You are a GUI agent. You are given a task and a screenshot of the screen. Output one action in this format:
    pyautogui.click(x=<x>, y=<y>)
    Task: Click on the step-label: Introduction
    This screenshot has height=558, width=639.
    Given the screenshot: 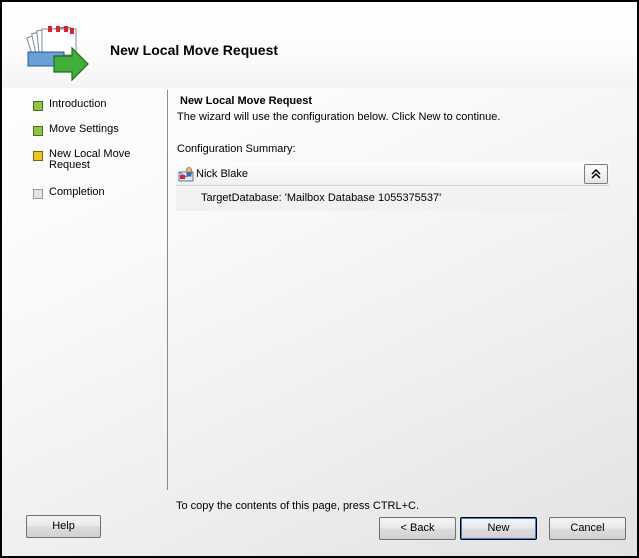 What is the action you would take?
    pyautogui.click(x=78, y=104)
    